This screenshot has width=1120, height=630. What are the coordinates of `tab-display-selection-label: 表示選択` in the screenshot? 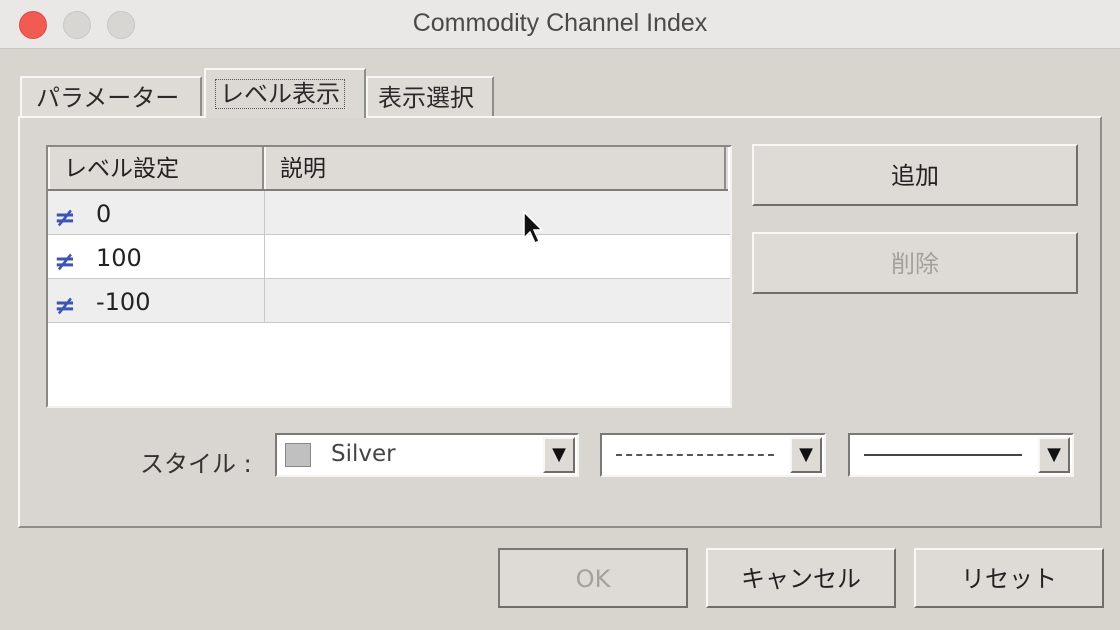 It's located at (426, 98).